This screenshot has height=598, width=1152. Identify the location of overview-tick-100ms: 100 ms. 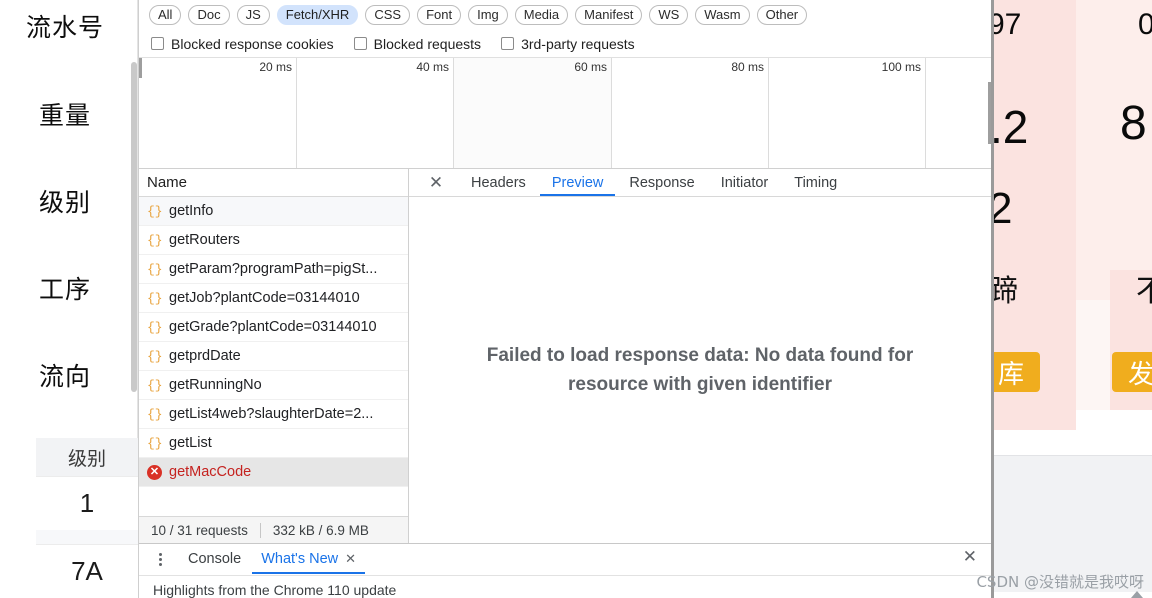
(901, 67).